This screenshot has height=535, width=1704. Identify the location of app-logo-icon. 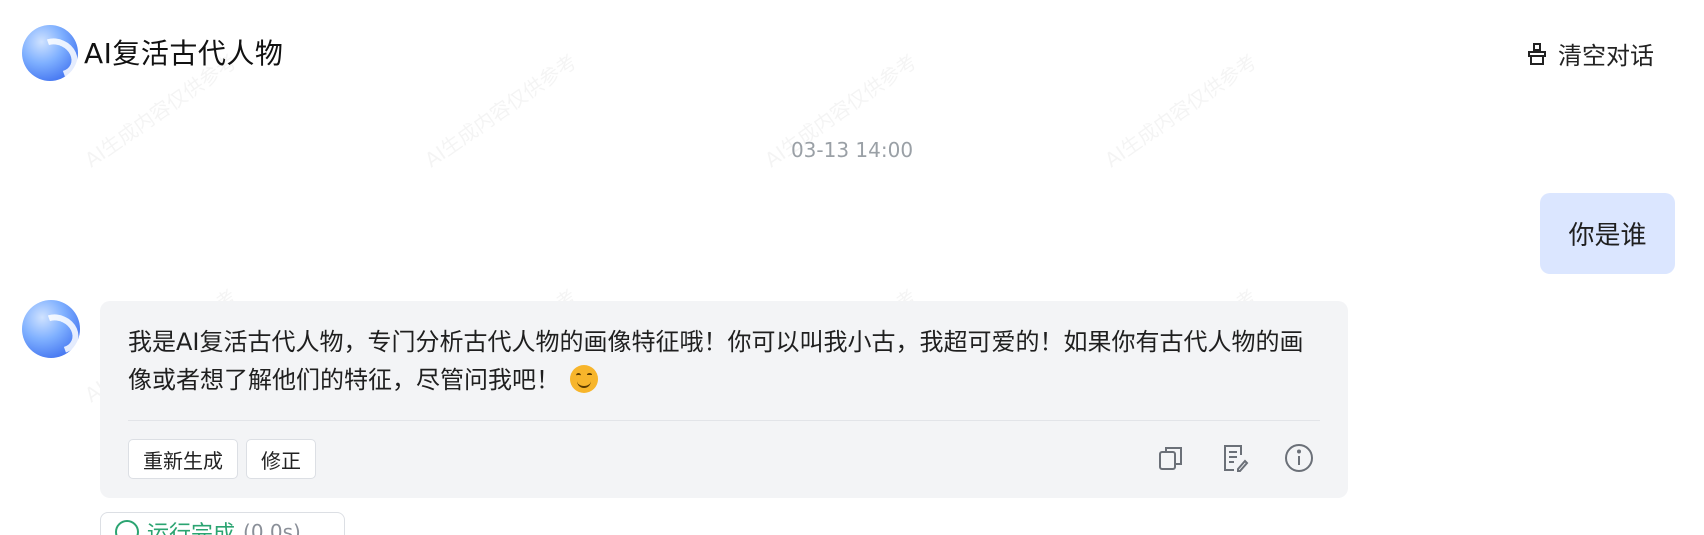
(50, 53).